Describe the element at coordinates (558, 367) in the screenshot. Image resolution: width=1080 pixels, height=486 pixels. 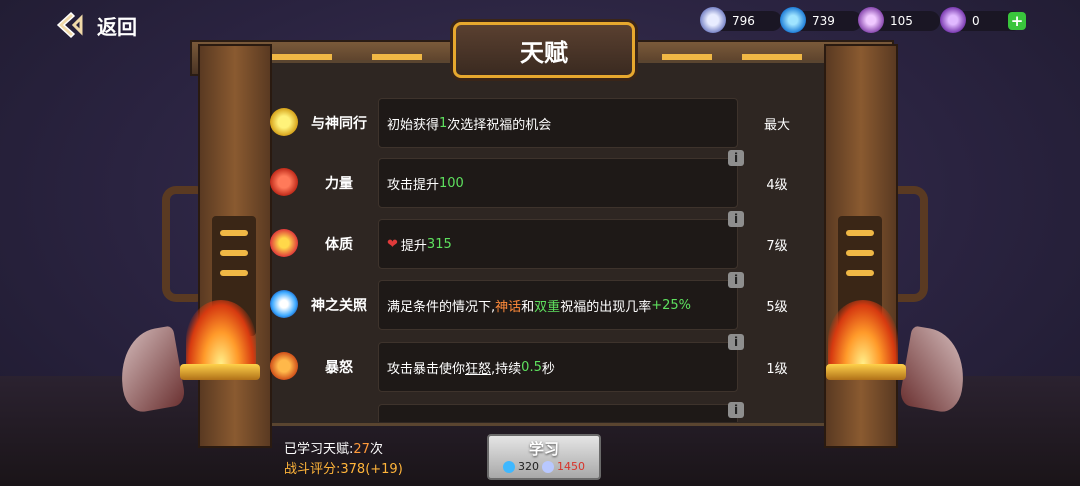
I see `talent-desc: 攻击暴击使你 狂怒 ,持续 0.5 秒` at that location.